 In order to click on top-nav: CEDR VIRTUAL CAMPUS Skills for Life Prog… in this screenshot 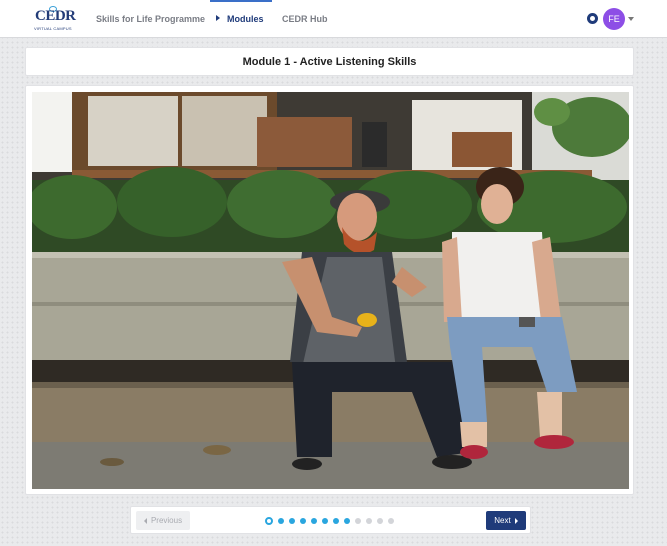, I will do `click(333, 19)`.